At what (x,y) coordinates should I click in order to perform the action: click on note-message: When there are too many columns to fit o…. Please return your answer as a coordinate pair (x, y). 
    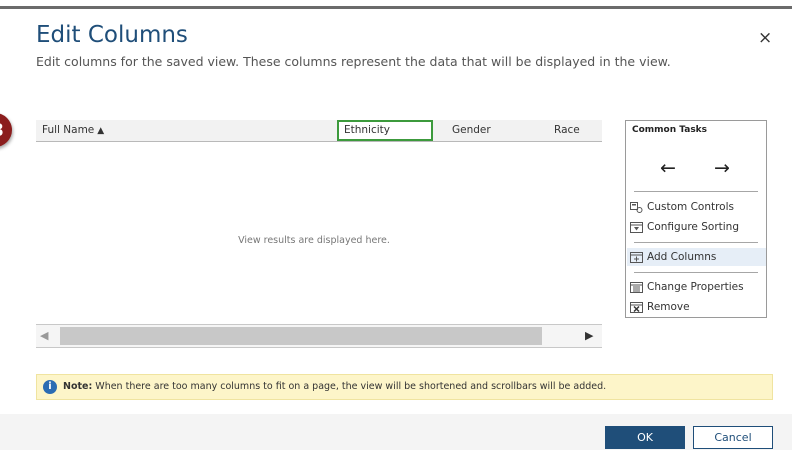
    Looking at the image, I should click on (351, 386).